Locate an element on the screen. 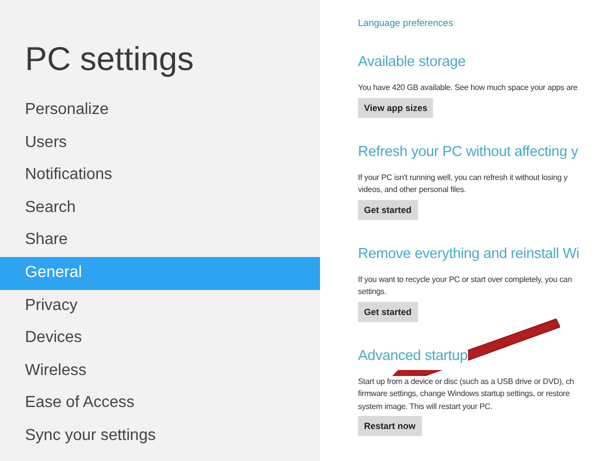 This screenshot has width=602, height=461. section-heading: Advanced startup is located at coordinates (413, 359).